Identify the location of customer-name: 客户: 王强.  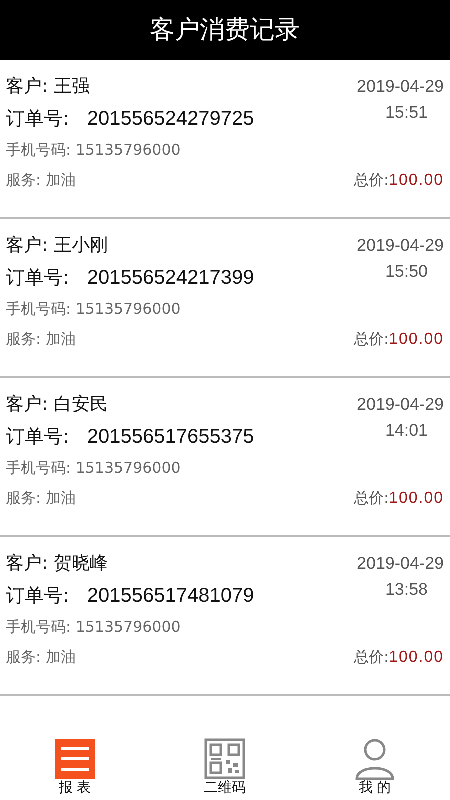
(48, 87).